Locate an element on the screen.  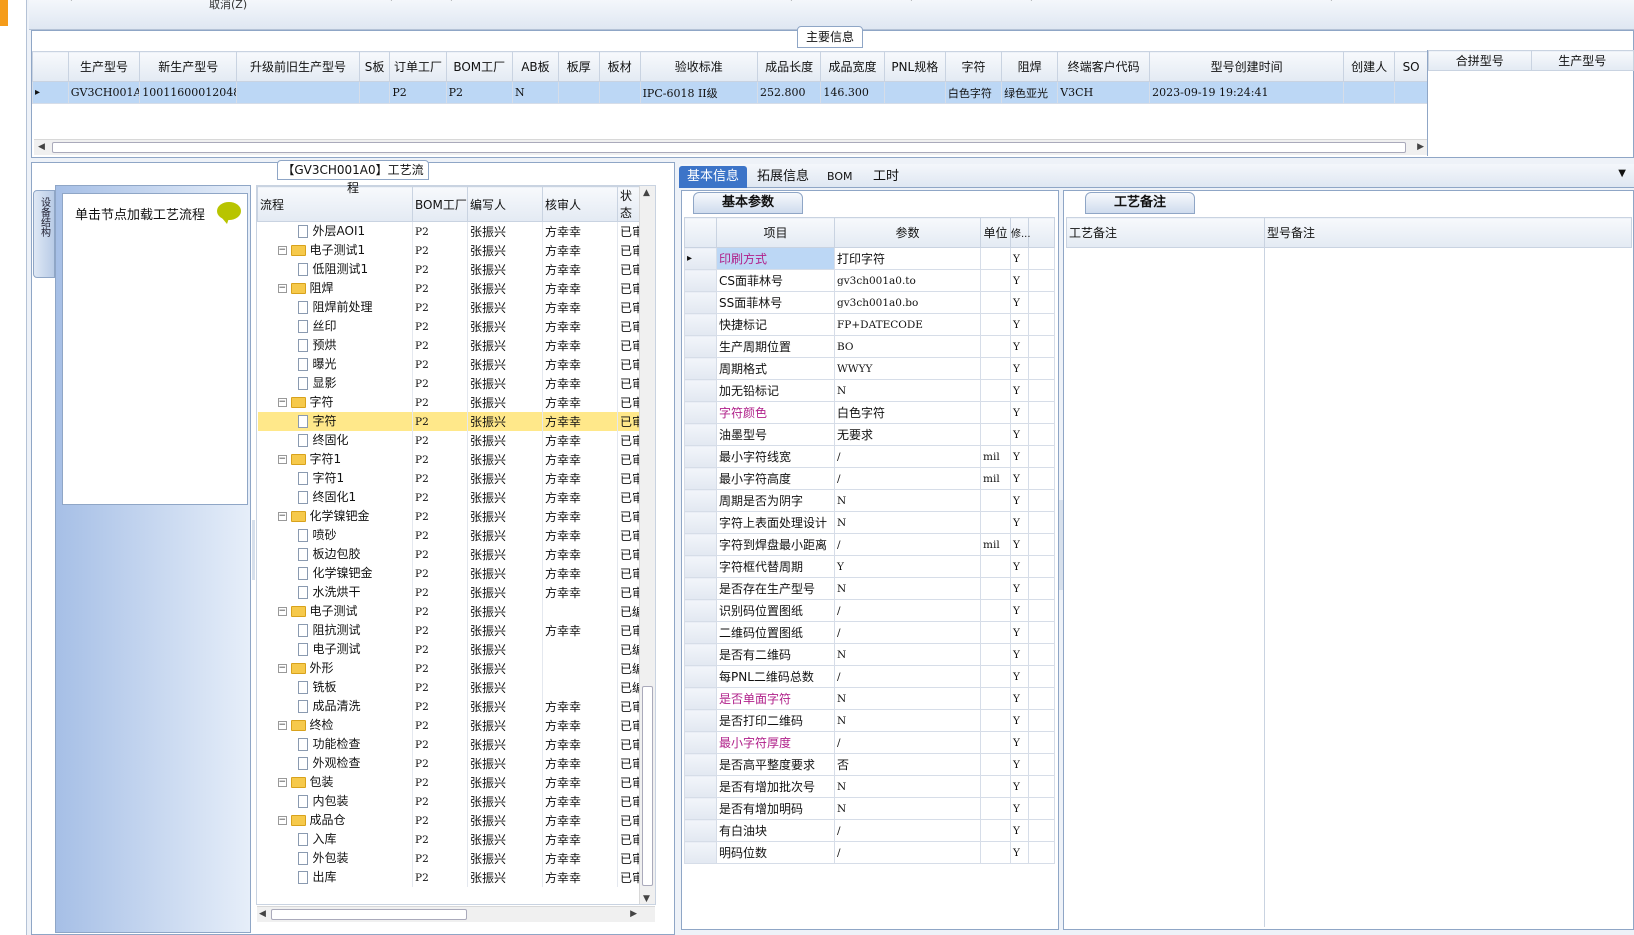
main-info-header: PNL规格 is located at coordinates (914, 66).